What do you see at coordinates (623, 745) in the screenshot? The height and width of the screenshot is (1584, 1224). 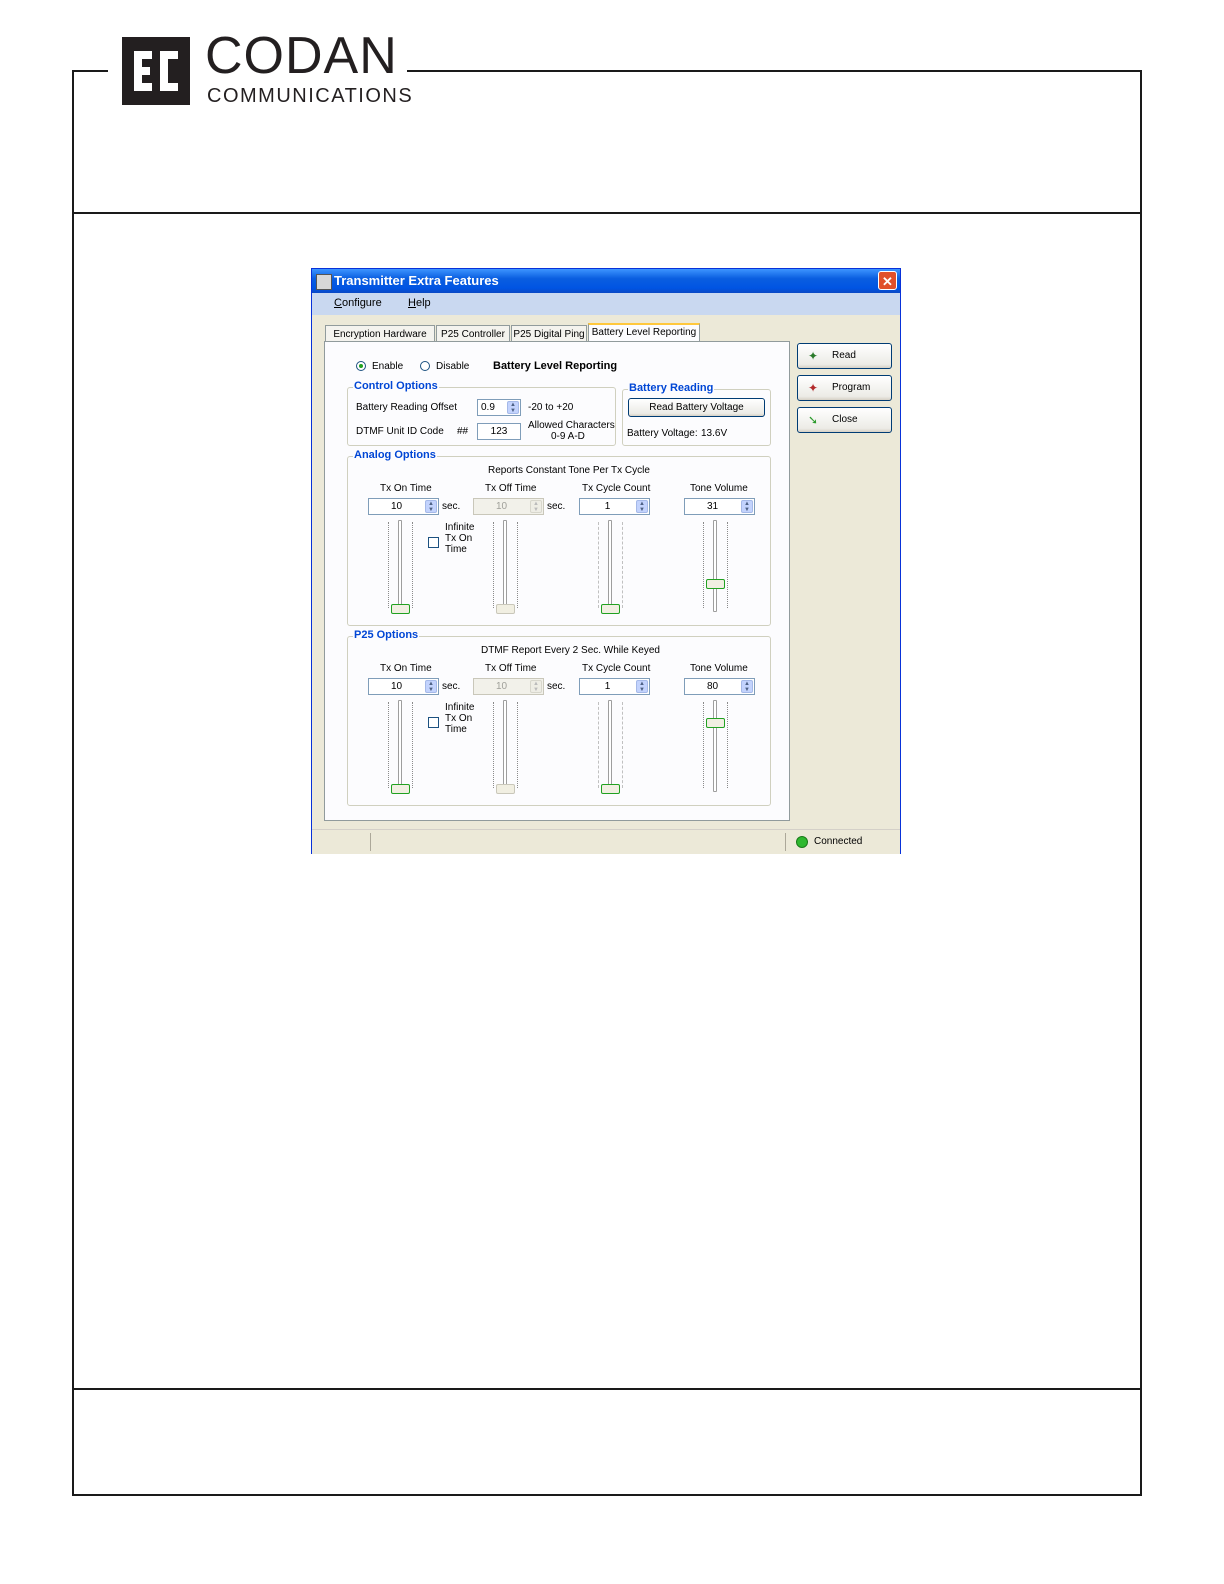 I see `p25-cycle-ticks-right` at bounding box center [623, 745].